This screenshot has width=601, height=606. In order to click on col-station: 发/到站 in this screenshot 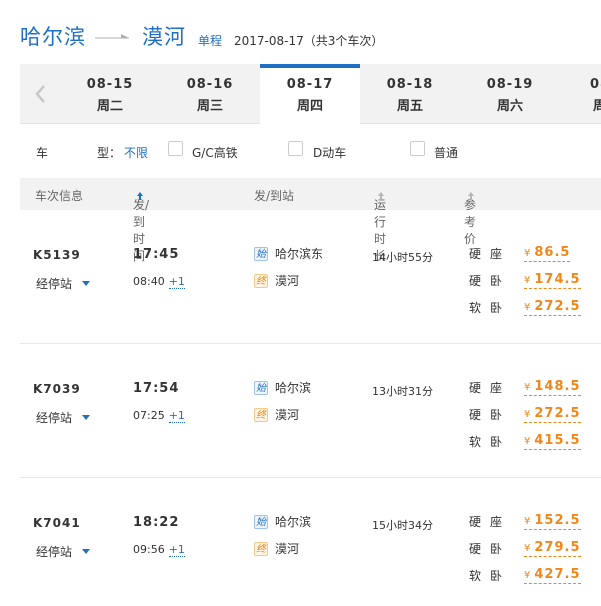, I will do `click(274, 196)`.